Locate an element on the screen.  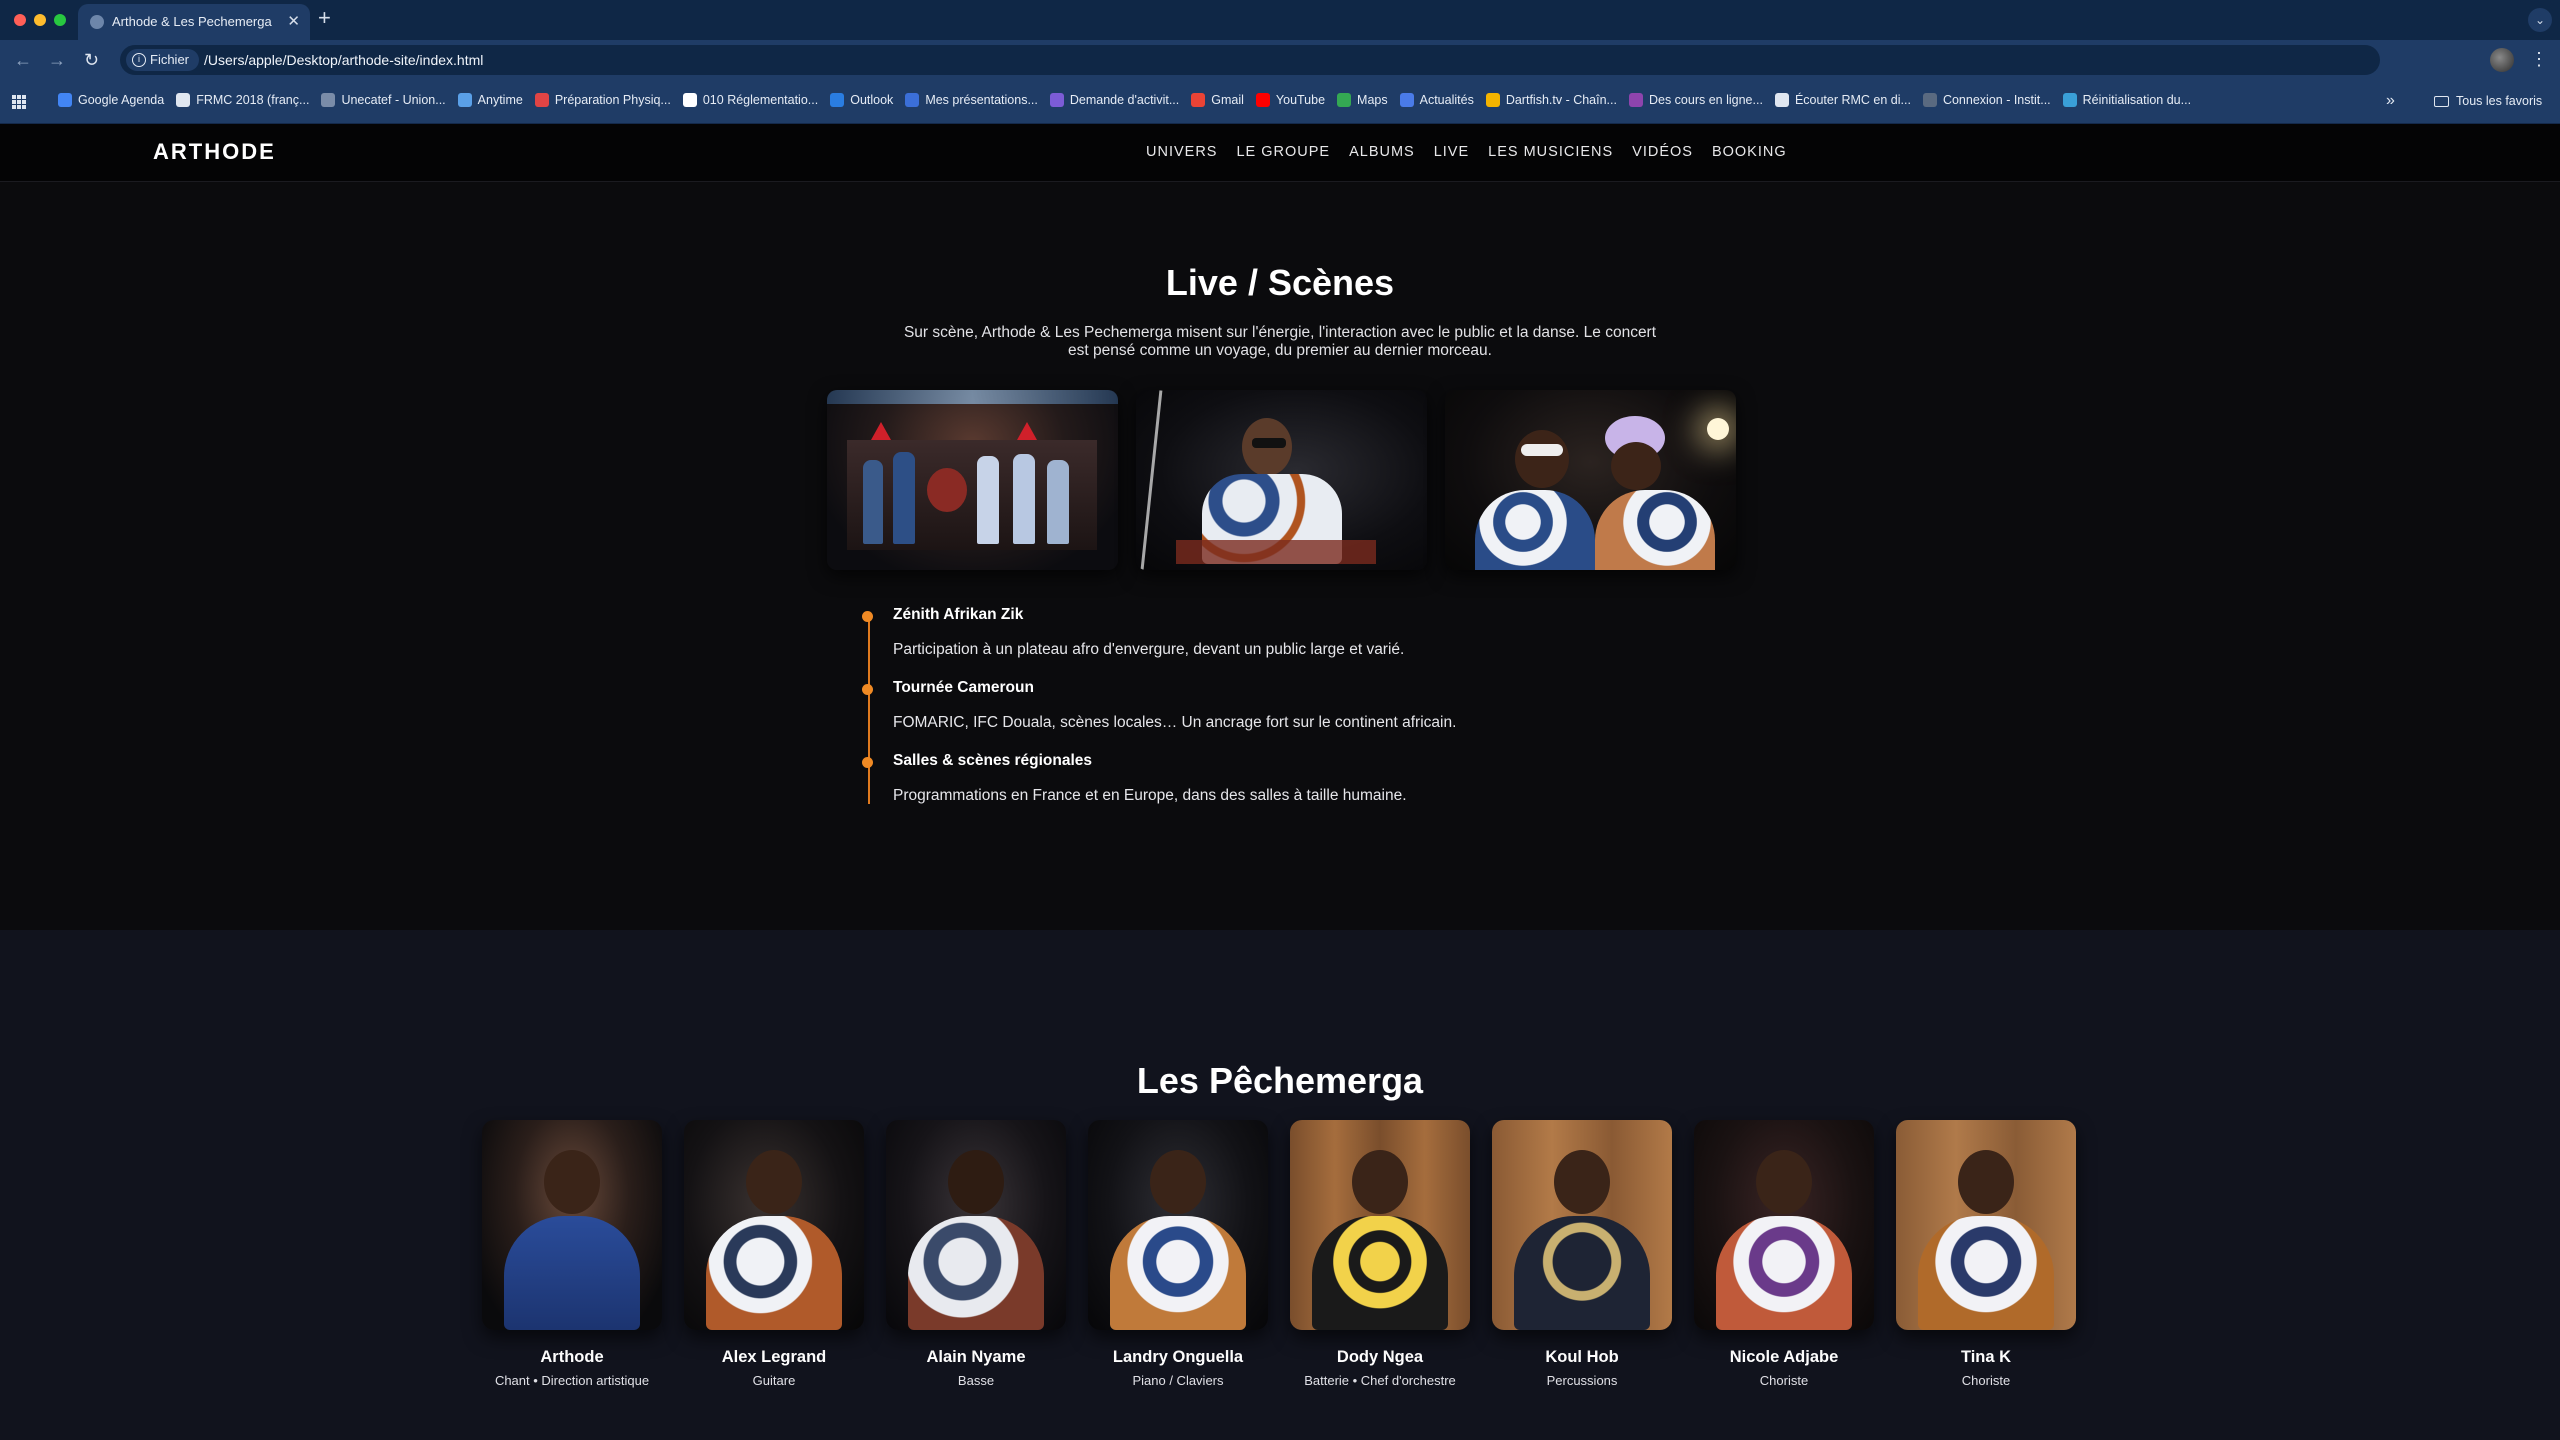
nav-link-live: LIVE is located at coordinates (1451, 152).